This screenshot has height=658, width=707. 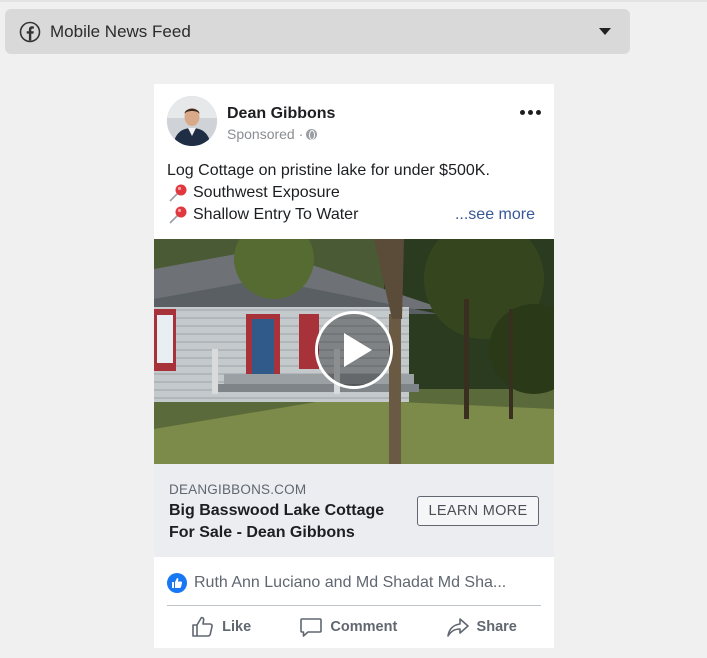 What do you see at coordinates (354, 119) in the screenshot?
I see `post-header: Dean Gibbons Sponsored ·` at bounding box center [354, 119].